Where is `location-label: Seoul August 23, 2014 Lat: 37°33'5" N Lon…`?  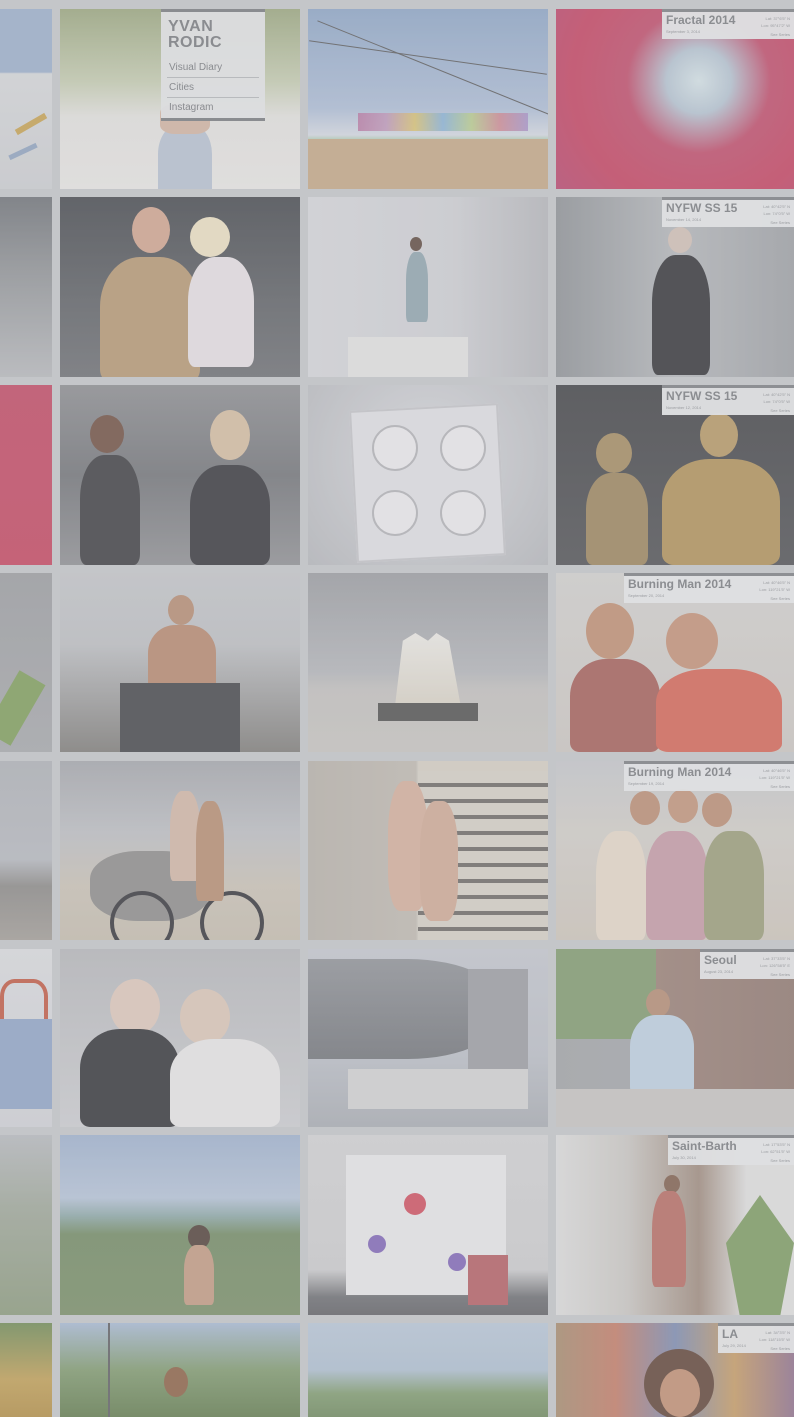
location-label: Seoul August 23, 2014 Lat: 37°33'5" N Lon… is located at coordinates (747, 964).